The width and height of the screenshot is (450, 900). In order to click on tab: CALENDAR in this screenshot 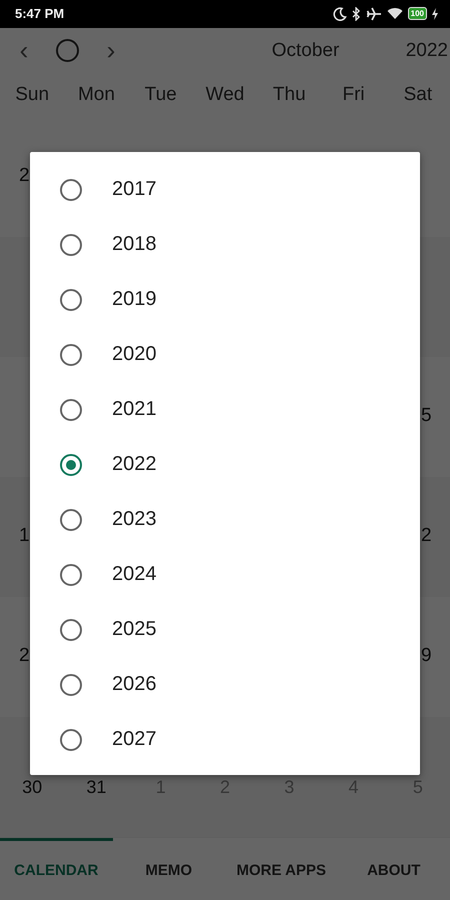, I will do `click(56, 869)`.